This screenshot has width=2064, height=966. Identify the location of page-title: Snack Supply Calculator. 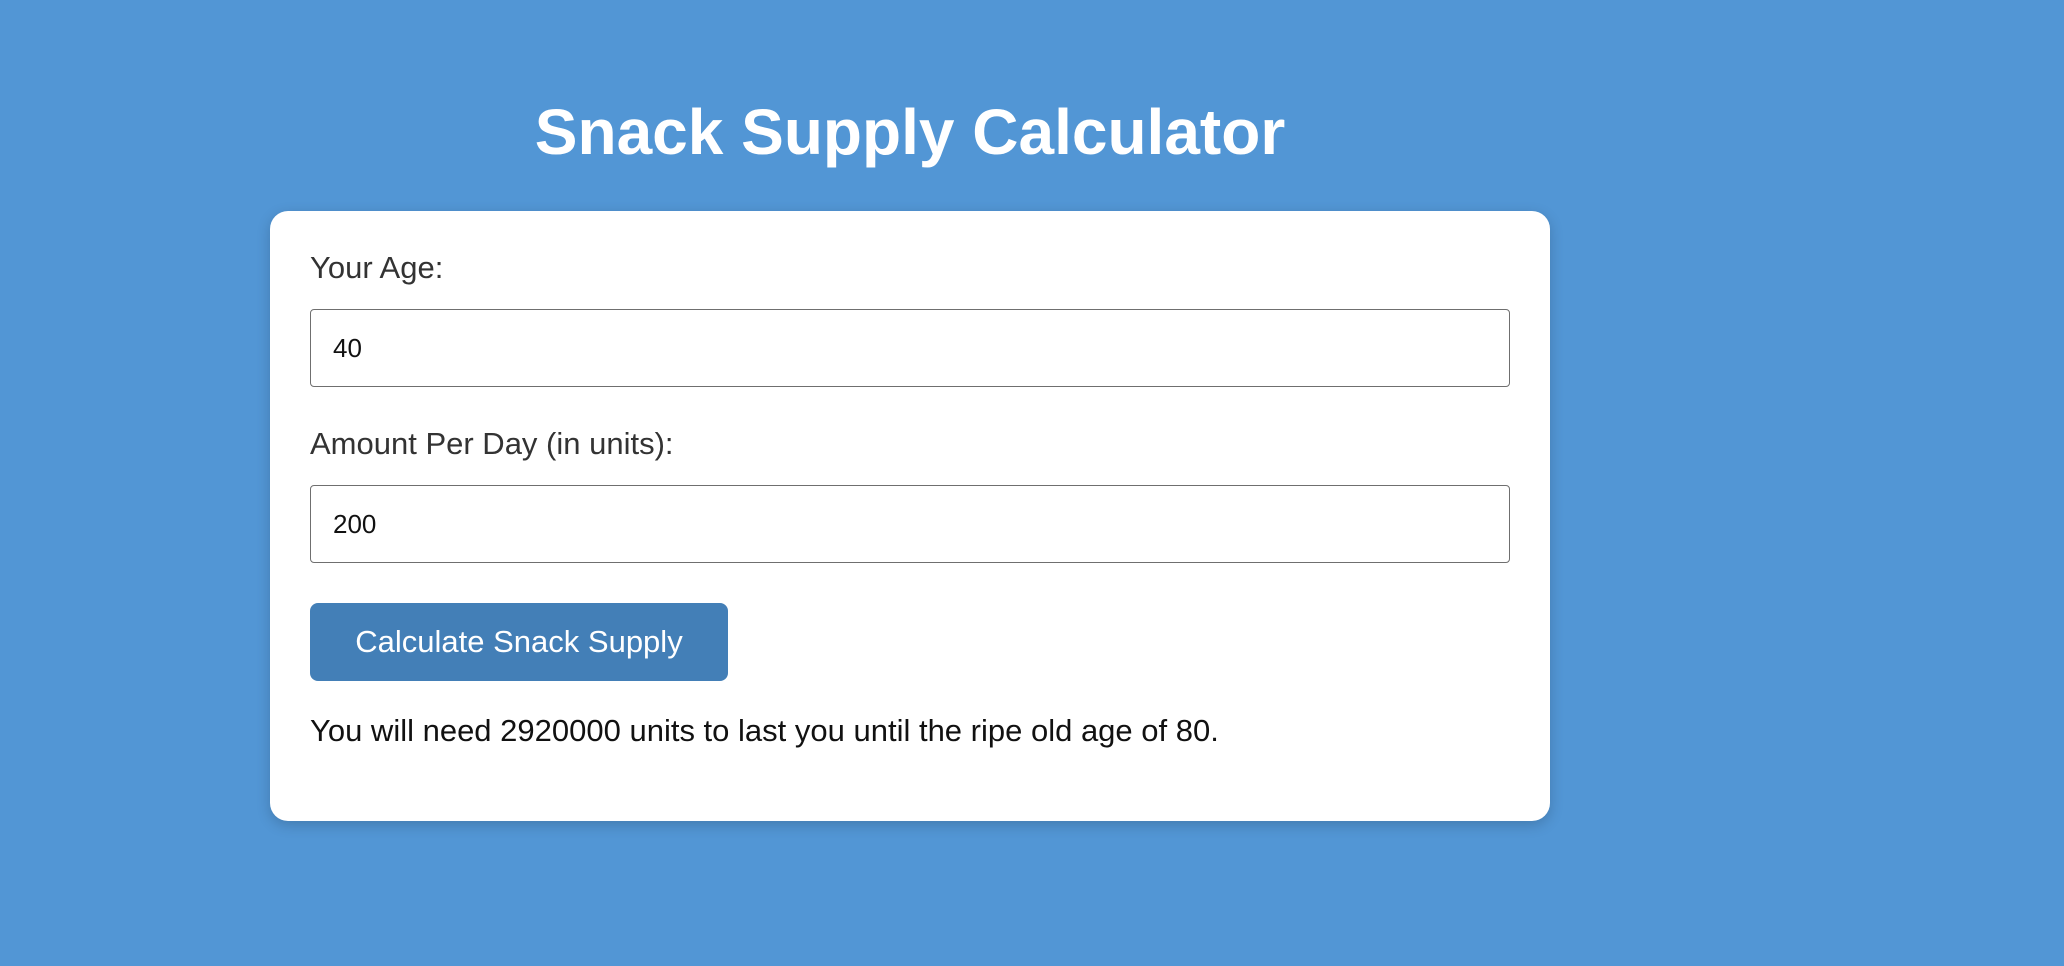
(910, 132).